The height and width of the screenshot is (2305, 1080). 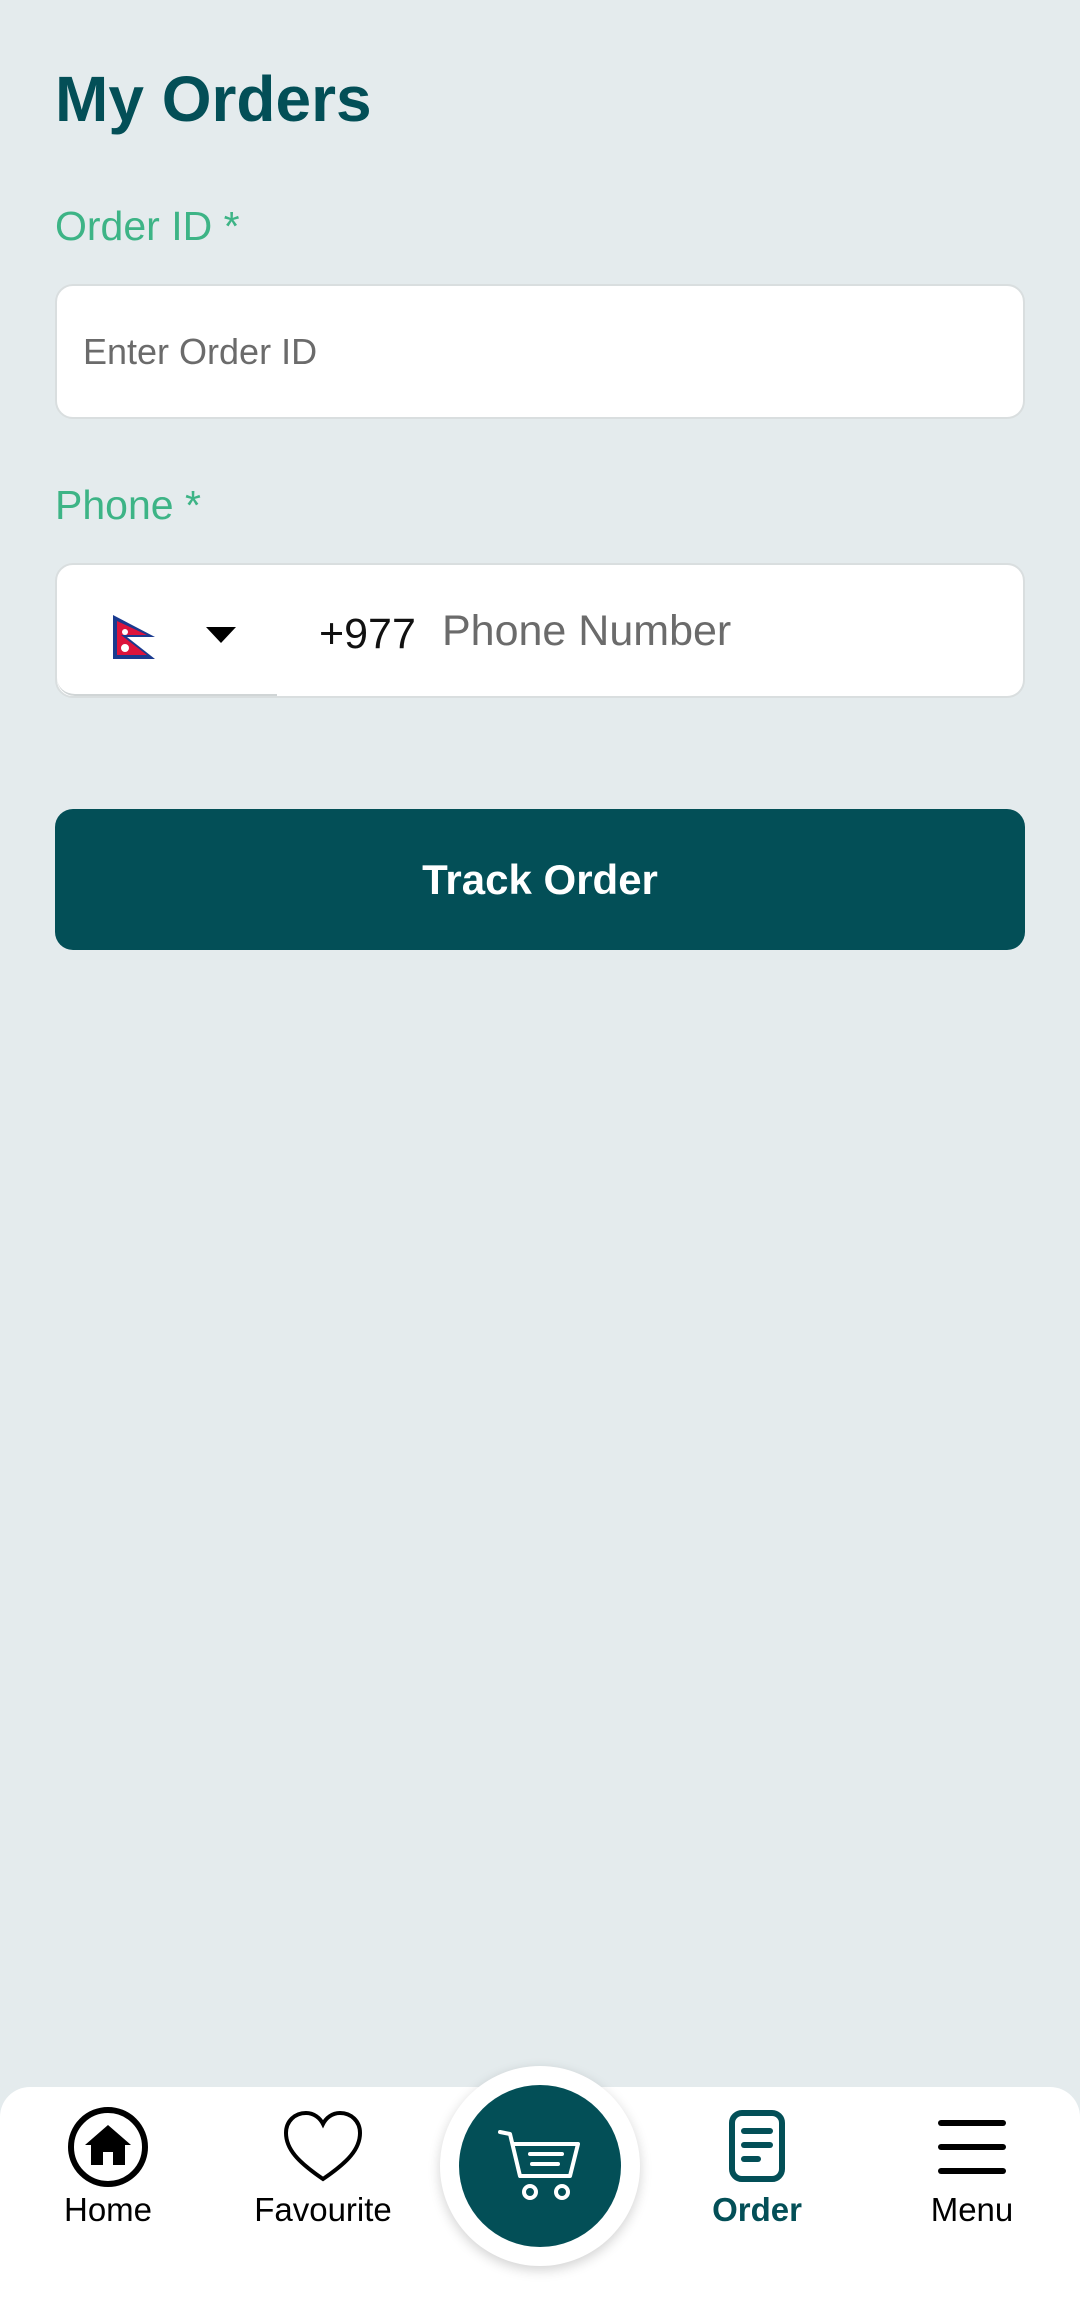 I want to click on phone-number-input, so click(x=722, y=631).